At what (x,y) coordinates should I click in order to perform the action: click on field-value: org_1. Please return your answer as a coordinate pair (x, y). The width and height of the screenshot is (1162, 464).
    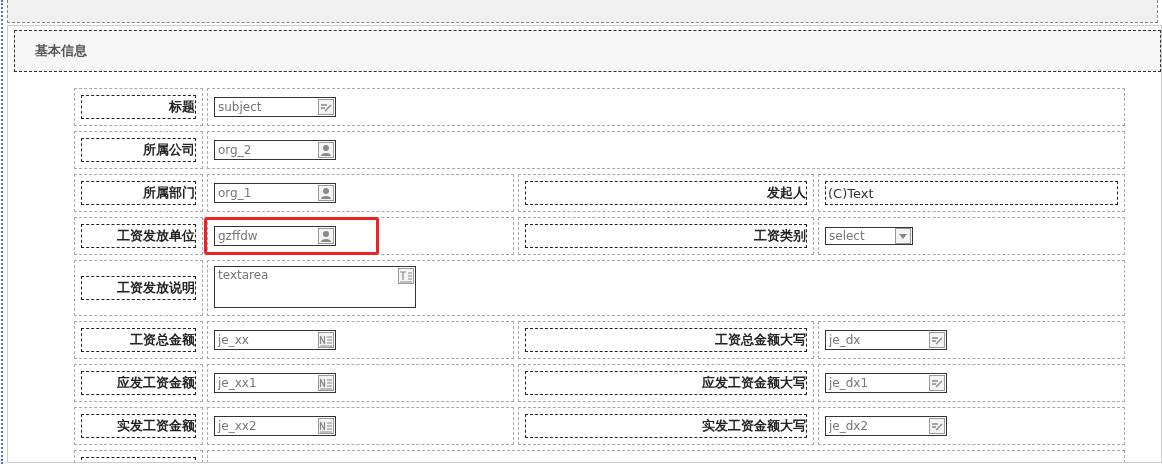
    Looking at the image, I should click on (235, 193).